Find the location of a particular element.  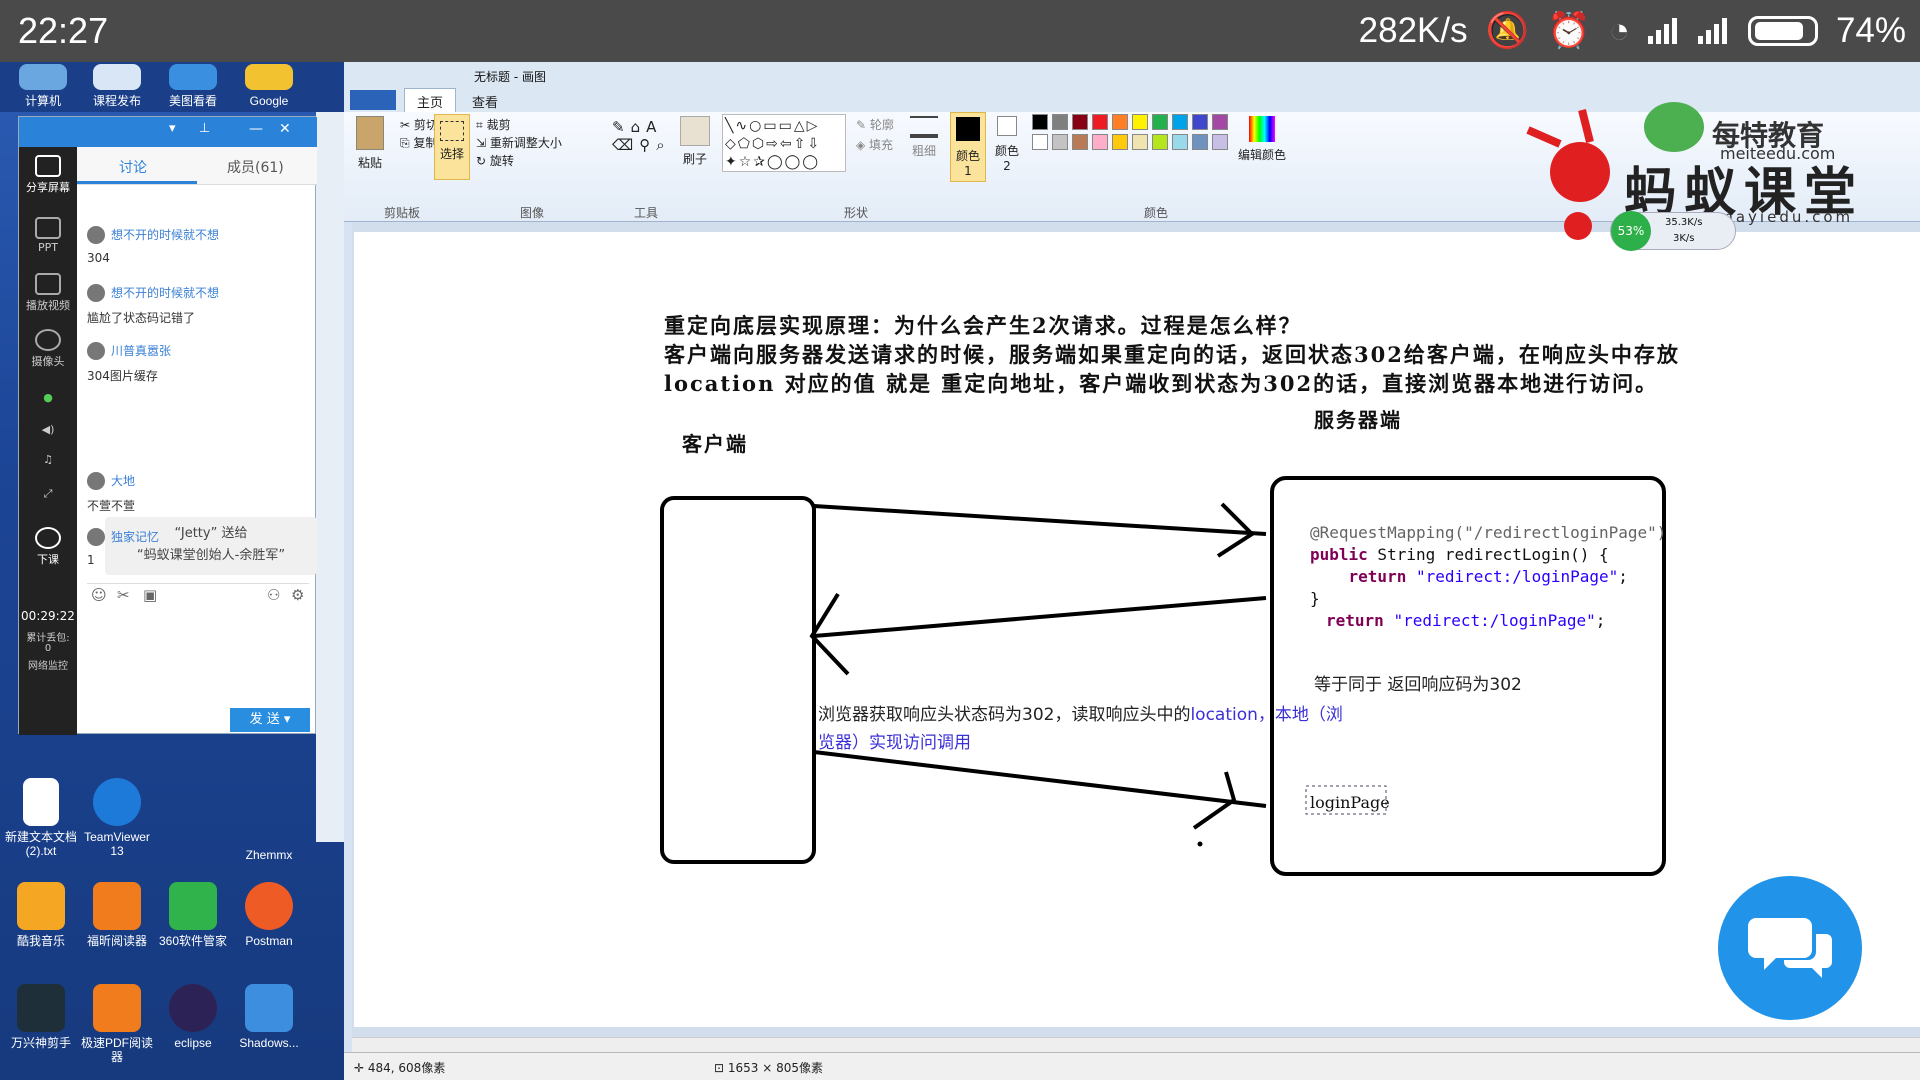

desktop-icon-meitu: 美图看看 is located at coordinates (193, 86).